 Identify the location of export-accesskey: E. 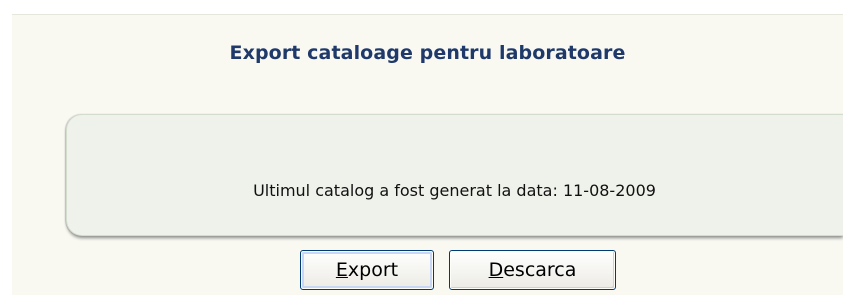
(341, 270).